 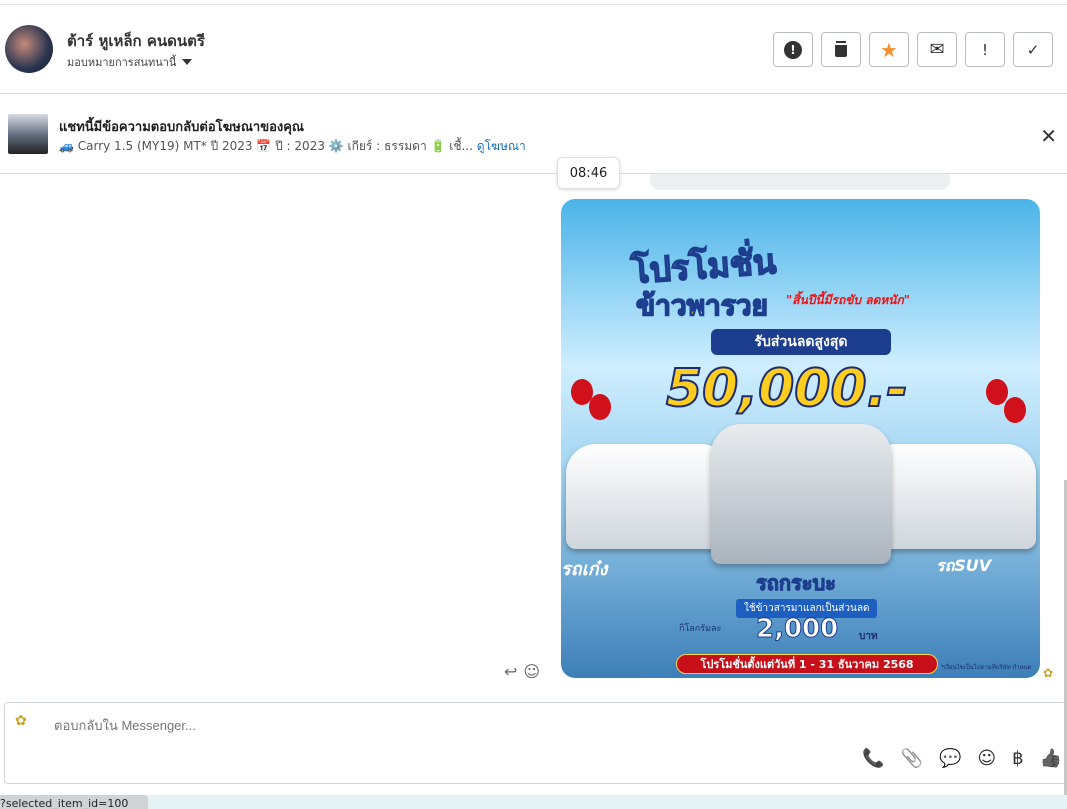 I want to click on suv-car-image, so click(x=951, y=496).